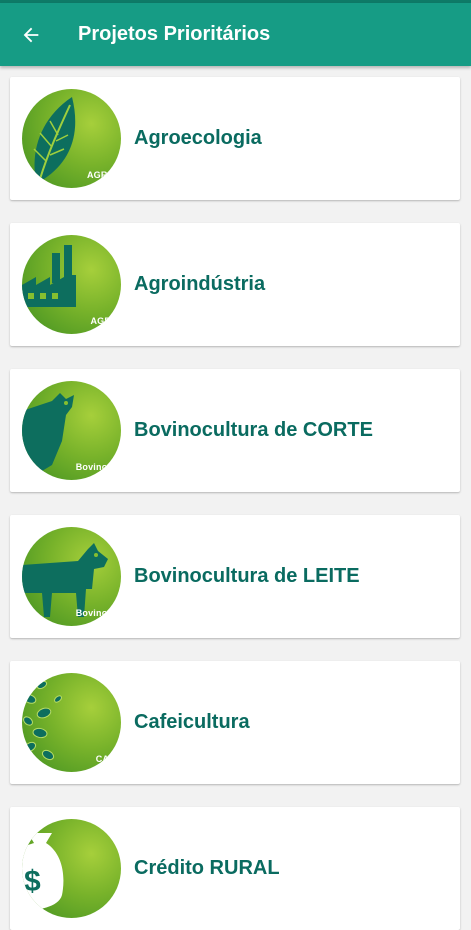 This screenshot has width=471, height=930. I want to click on page-title: Projetos Prioritários, so click(174, 34).